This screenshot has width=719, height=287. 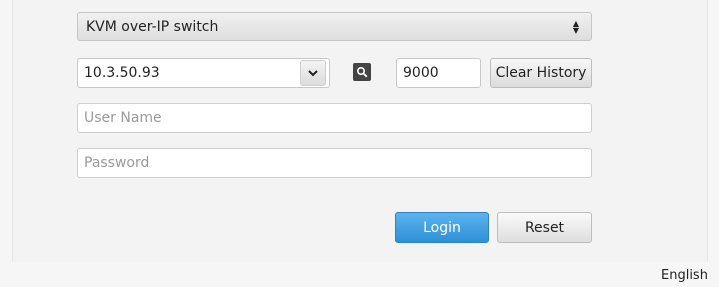 I want to click on clear-history-button: Clear History, so click(x=541, y=73).